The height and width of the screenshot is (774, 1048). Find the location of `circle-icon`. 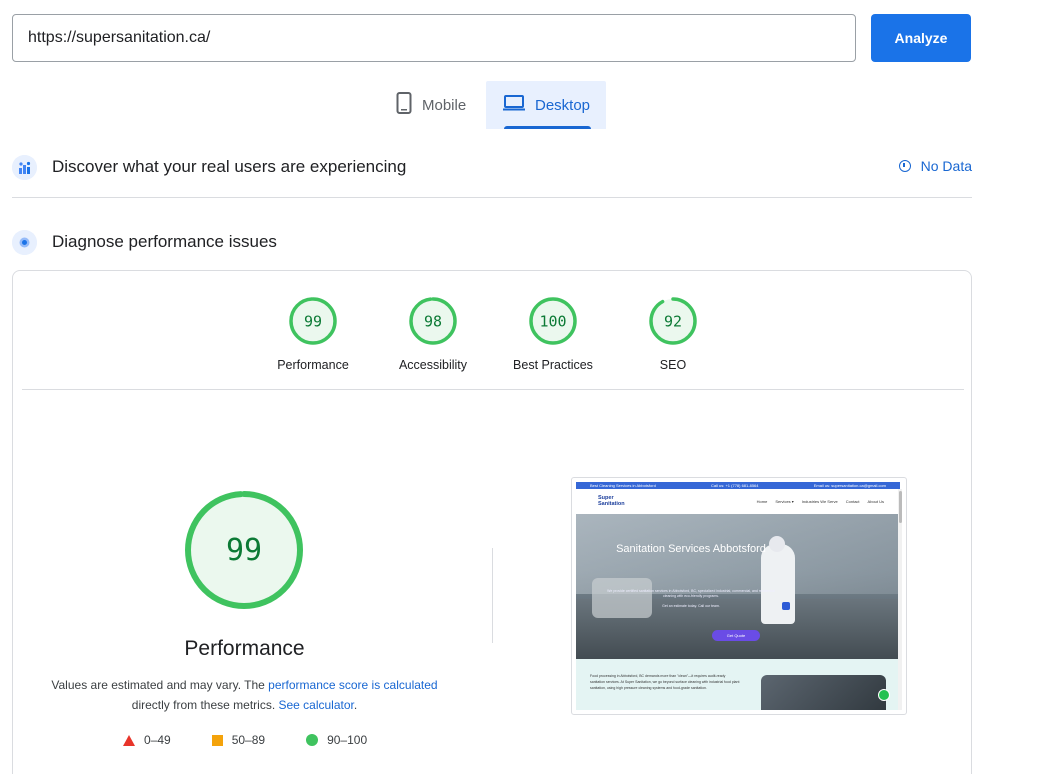

circle-icon is located at coordinates (312, 740).